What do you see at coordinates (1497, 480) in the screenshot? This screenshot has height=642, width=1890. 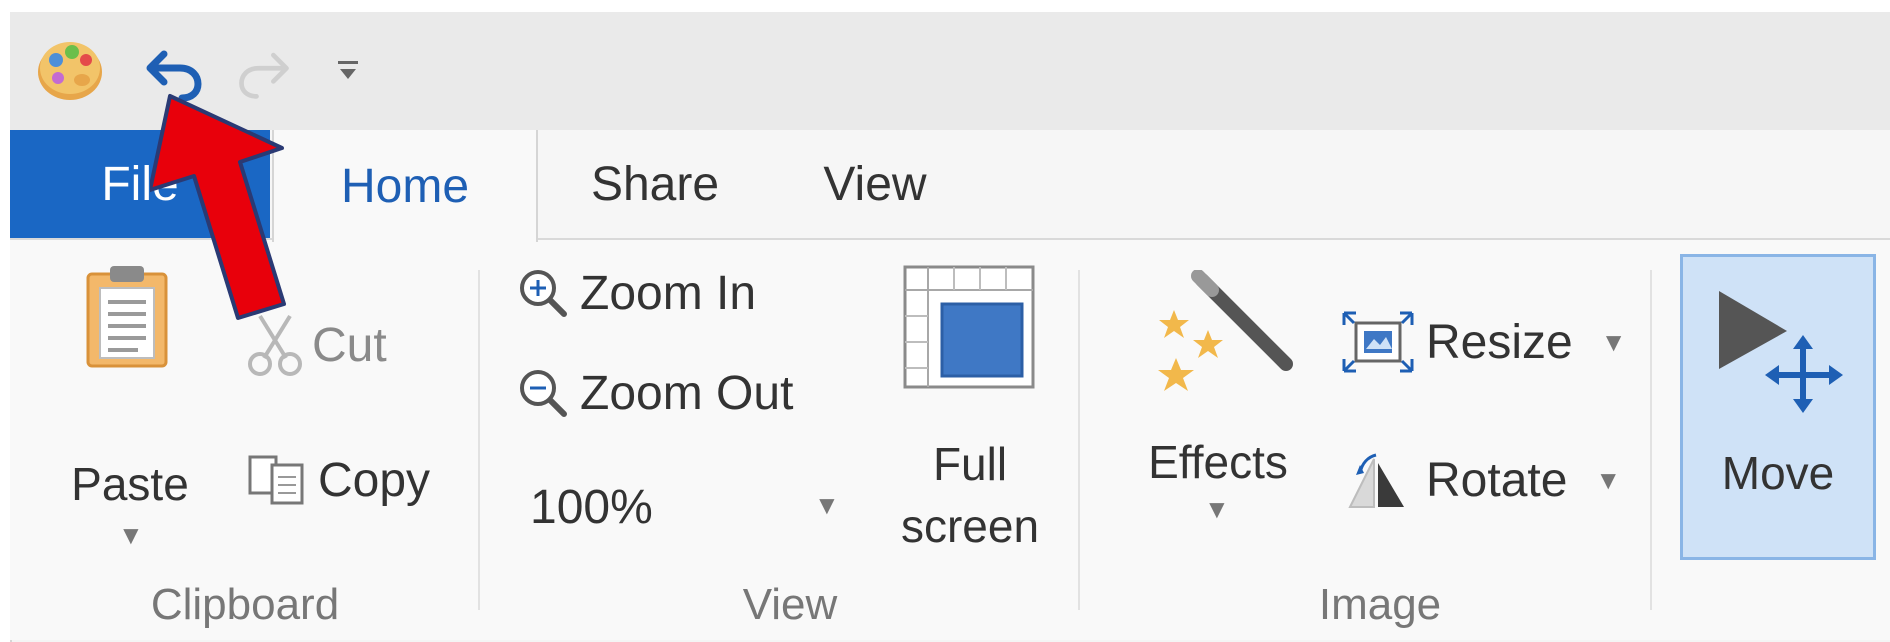 I see `rotate-label: Rotate` at bounding box center [1497, 480].